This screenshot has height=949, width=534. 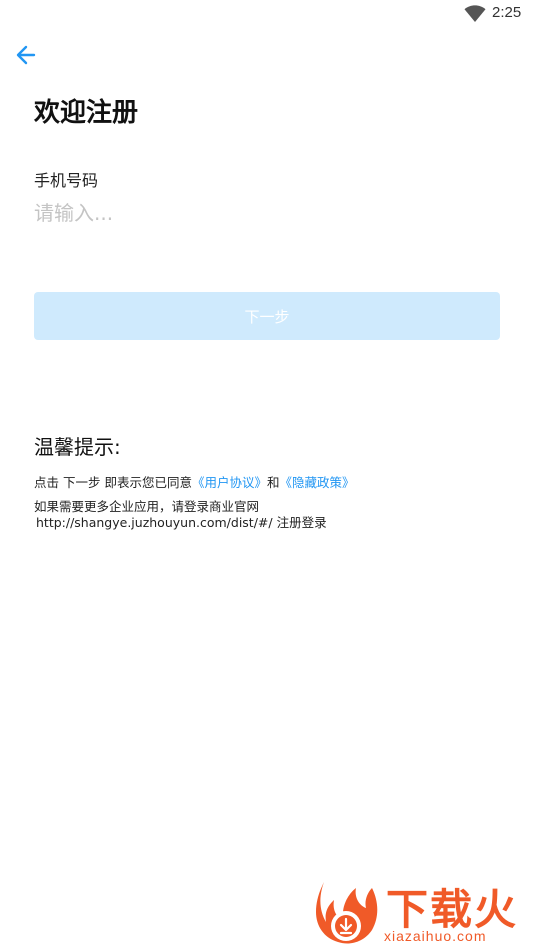 I want to click on page-title: 欢迎注册, so click(x=86, y=113).